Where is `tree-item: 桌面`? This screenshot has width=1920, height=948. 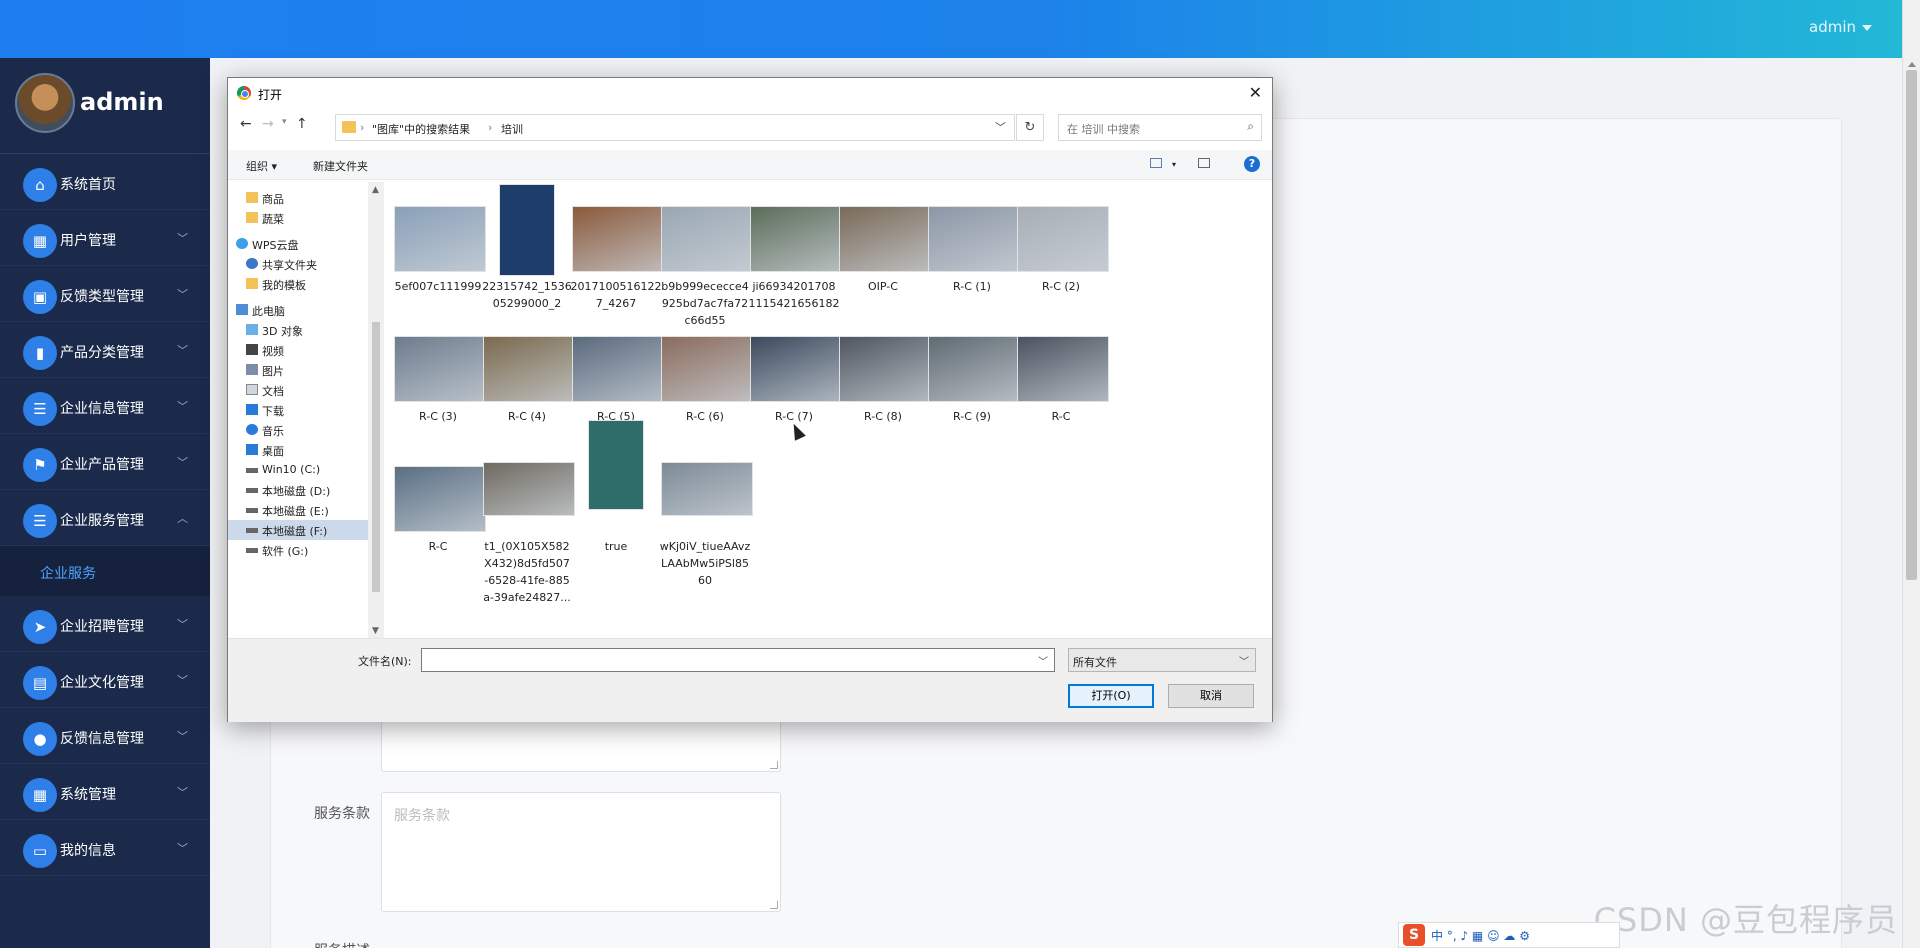
tree-item: 桌面 is located at coordinates (298, 450).